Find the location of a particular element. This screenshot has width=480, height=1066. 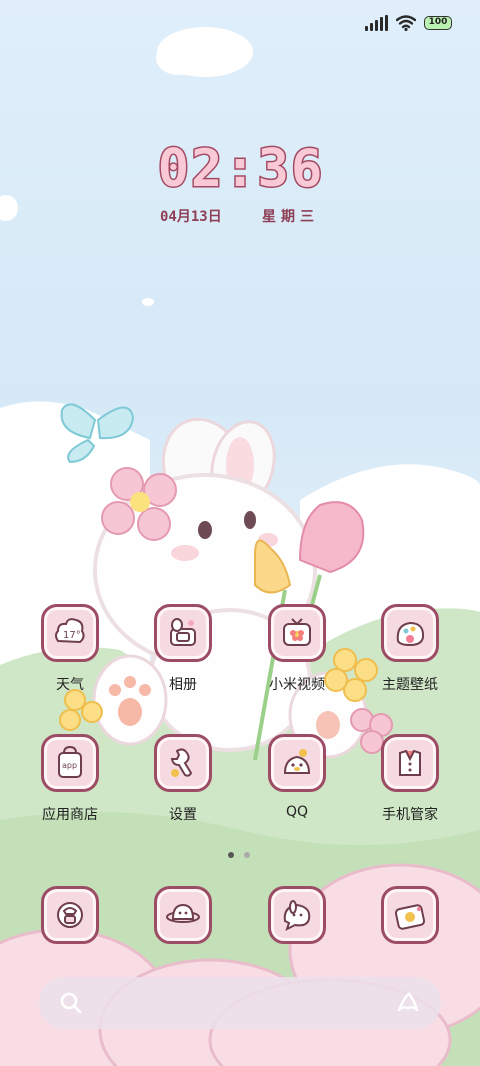

app-mi-video: 小米视频 is located at coordinates (297, 649).